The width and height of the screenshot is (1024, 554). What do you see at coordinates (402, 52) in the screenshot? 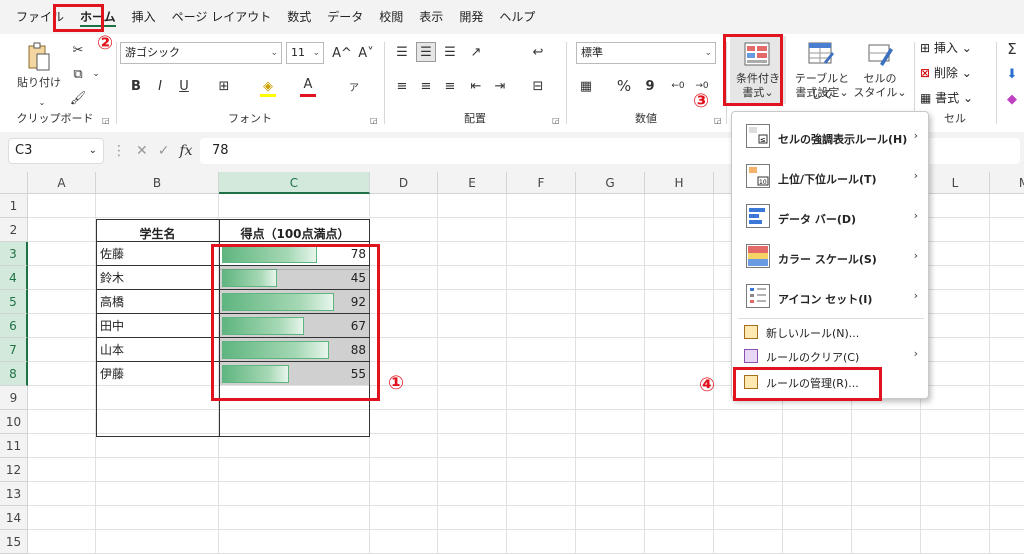
I see `align-top-icon: ☰` at bounding box center [402, 52].